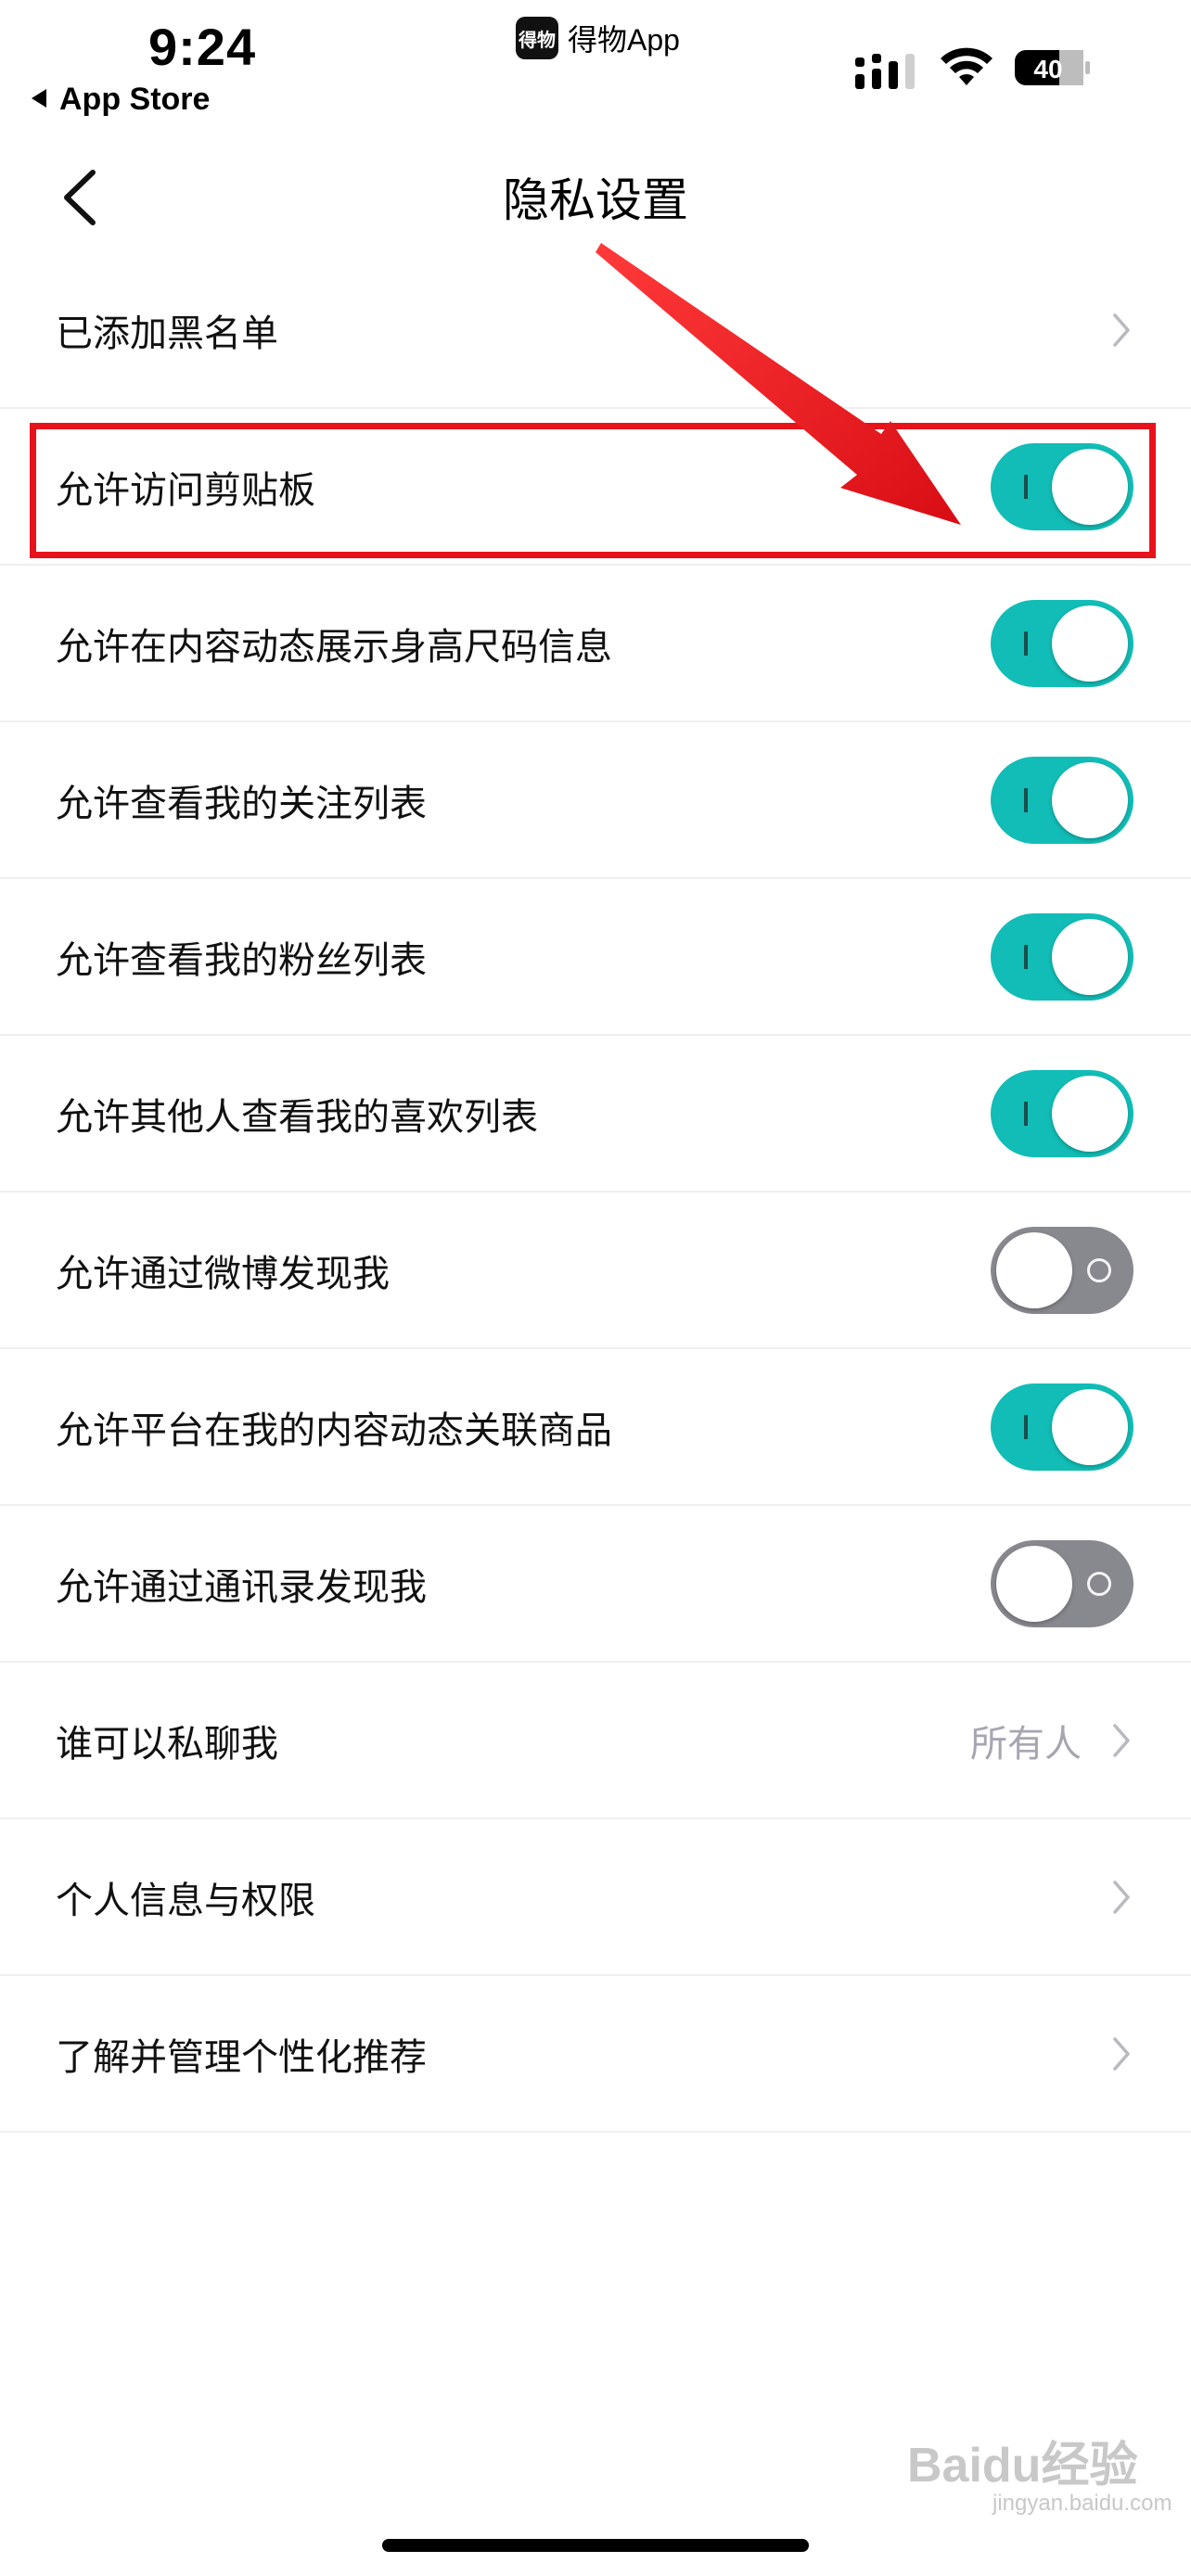 The image size is (1191, 2576). Describe the element at coordinates (595, 331) in the screenshot. I see `row-blacklist: 已添加黑名单` at that location.